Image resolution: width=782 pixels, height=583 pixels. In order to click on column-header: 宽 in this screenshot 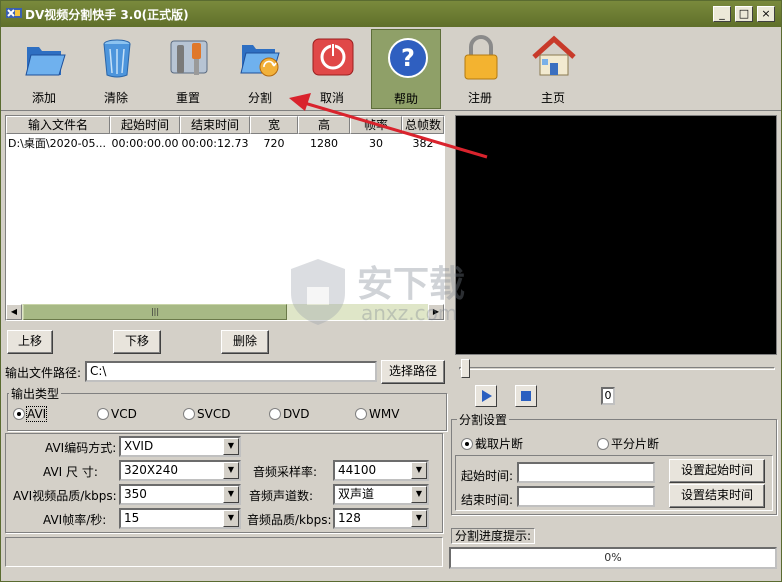, I will do `click(274, 125)`.